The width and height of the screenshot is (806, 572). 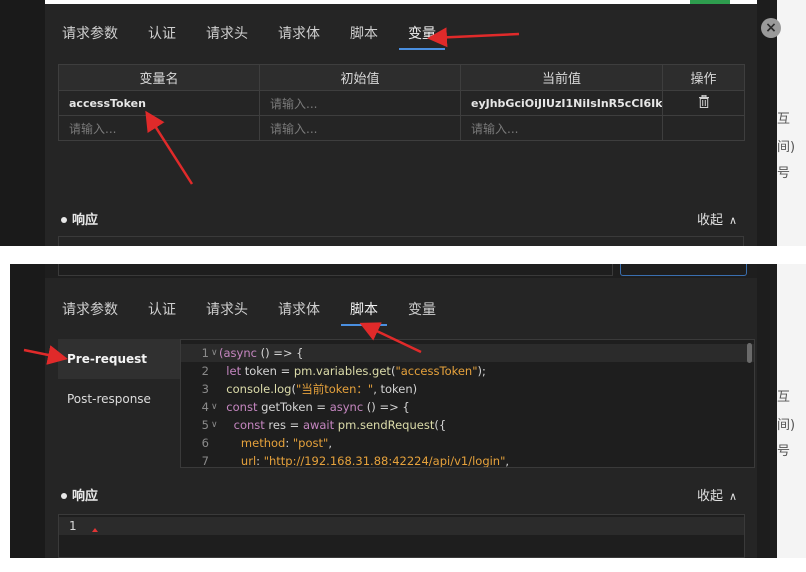 What do you see at coordinates (95, 530) in the screenshot?
I see `caret-marker-icon` at bounding box center [95, 530].